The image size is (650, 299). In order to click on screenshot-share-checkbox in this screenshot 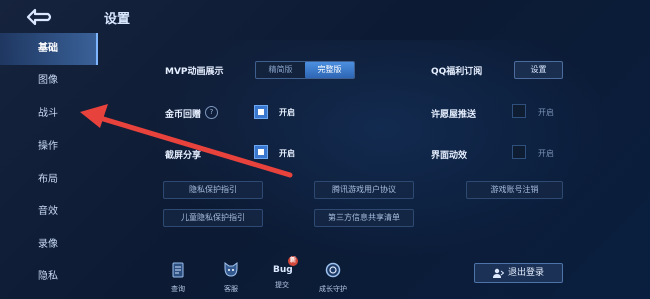, I will do `click(261, 152)`.